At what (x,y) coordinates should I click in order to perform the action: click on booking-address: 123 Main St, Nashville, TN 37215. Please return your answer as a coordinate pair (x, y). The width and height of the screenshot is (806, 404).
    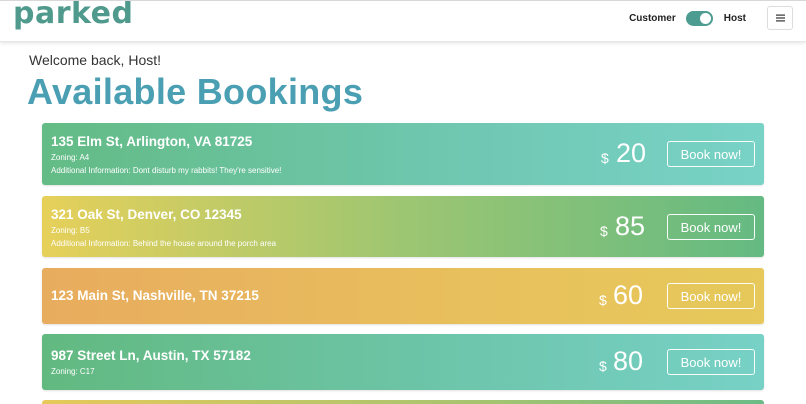
    Looking at the image, I should click on (155, 295).